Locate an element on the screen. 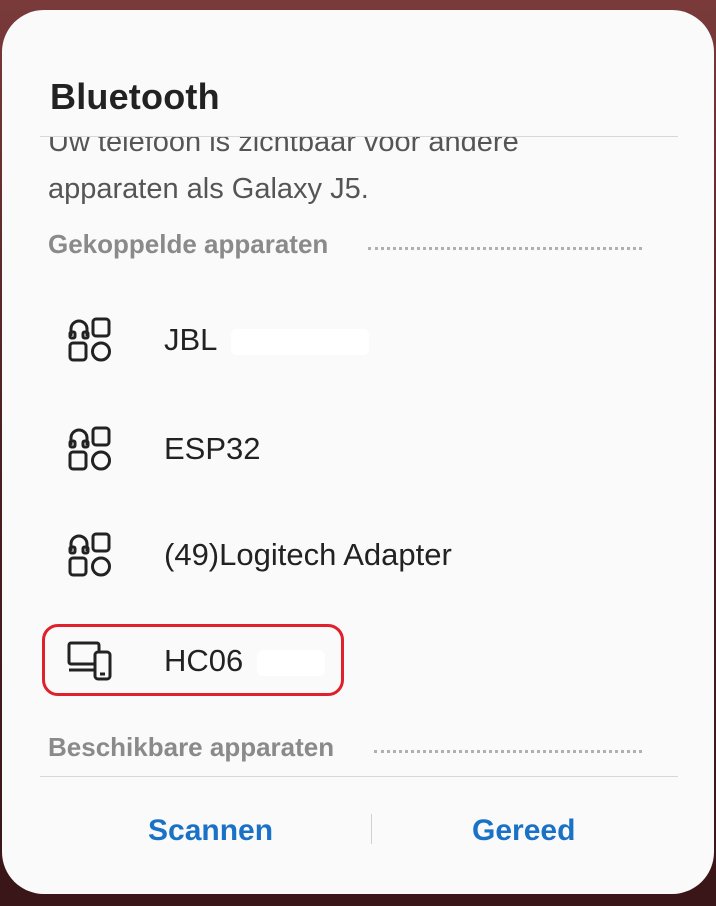  actions-separator is located at coordinates (371, 829).